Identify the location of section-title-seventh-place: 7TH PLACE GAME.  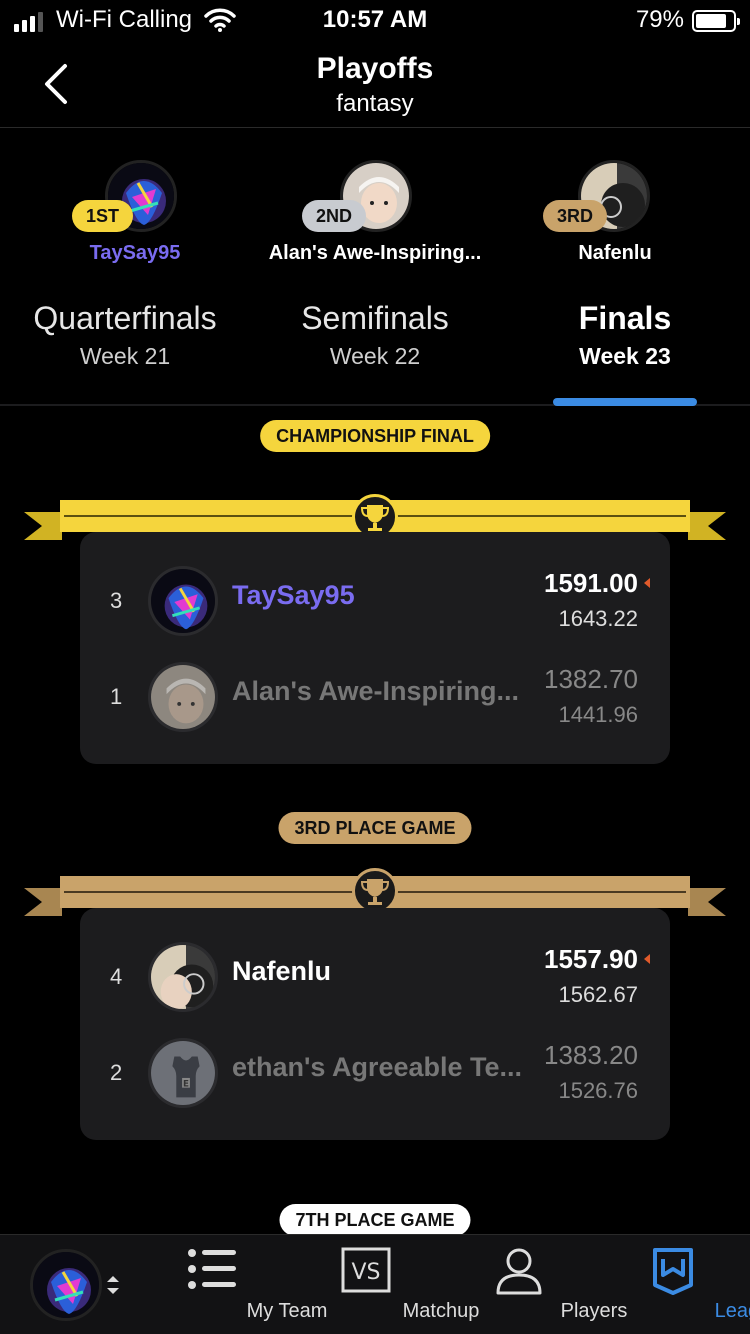
(375, 1220).